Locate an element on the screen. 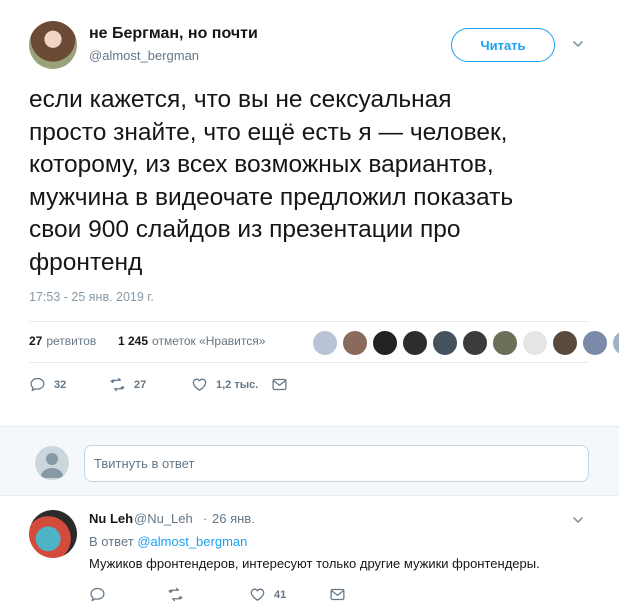 The width and height of the screenshot is (619, 612). current-user-avatar is located at coordinates (52, 463).